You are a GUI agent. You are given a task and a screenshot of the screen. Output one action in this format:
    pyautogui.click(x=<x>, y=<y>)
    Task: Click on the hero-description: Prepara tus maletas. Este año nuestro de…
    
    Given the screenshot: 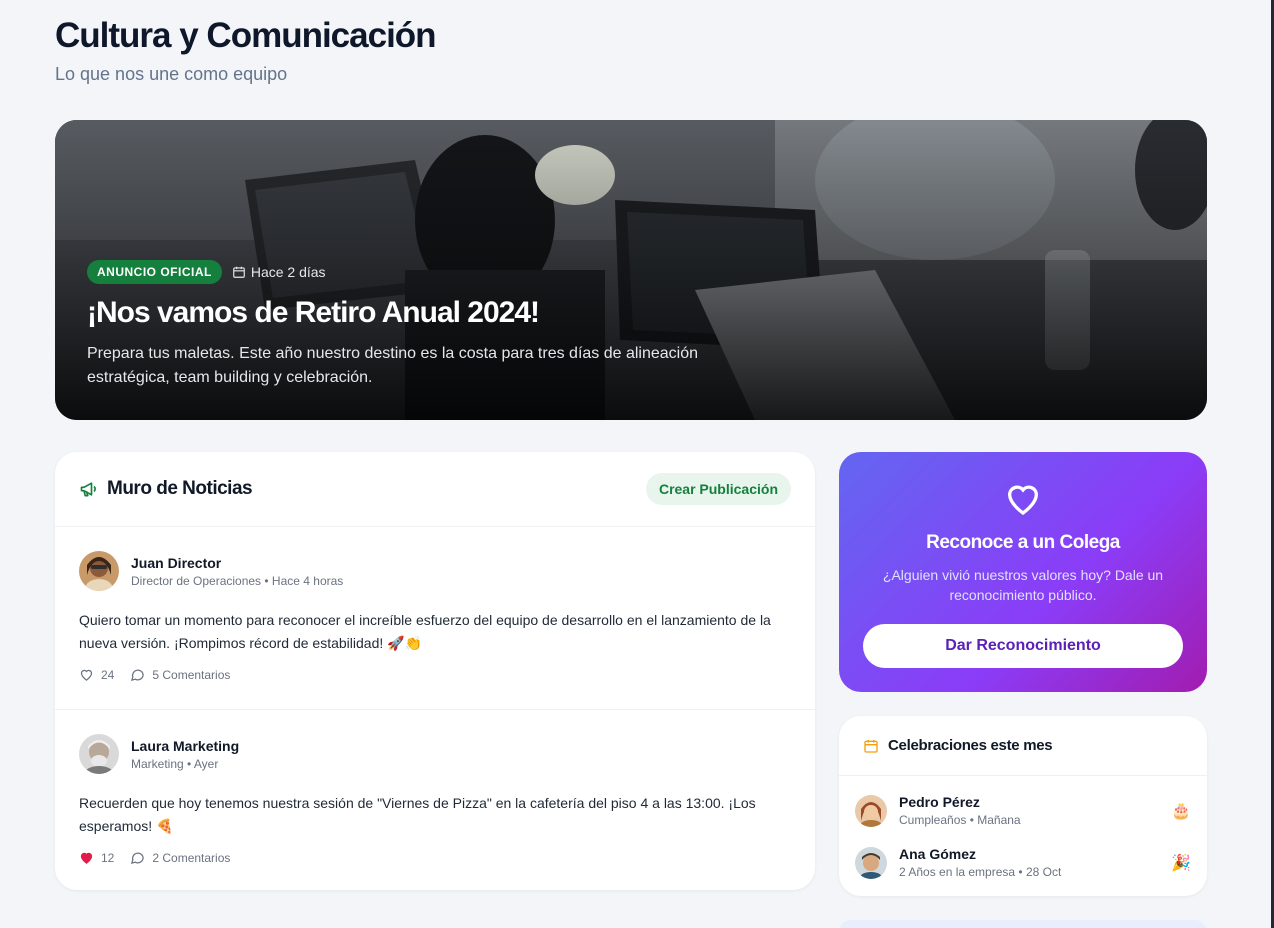 What is the action you would take?
    pyautogui.click(x=393, y=365)
    